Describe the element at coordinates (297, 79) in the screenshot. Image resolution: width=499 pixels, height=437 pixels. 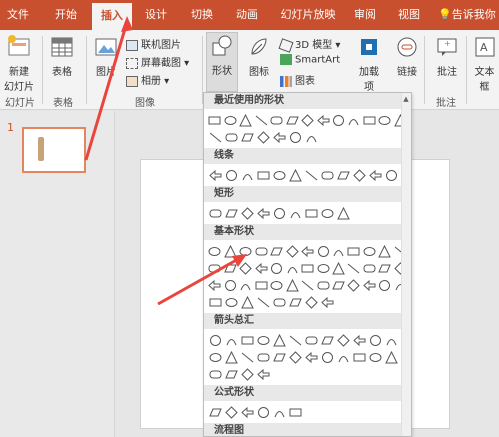
I see `chart-button: 图表` at that location.